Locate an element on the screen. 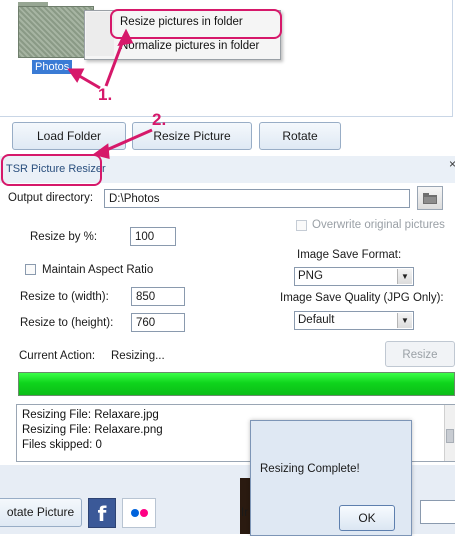 The height and width of the screenshot is (536, 455). annotation-1: 1. is located at coordinates (105, 94).